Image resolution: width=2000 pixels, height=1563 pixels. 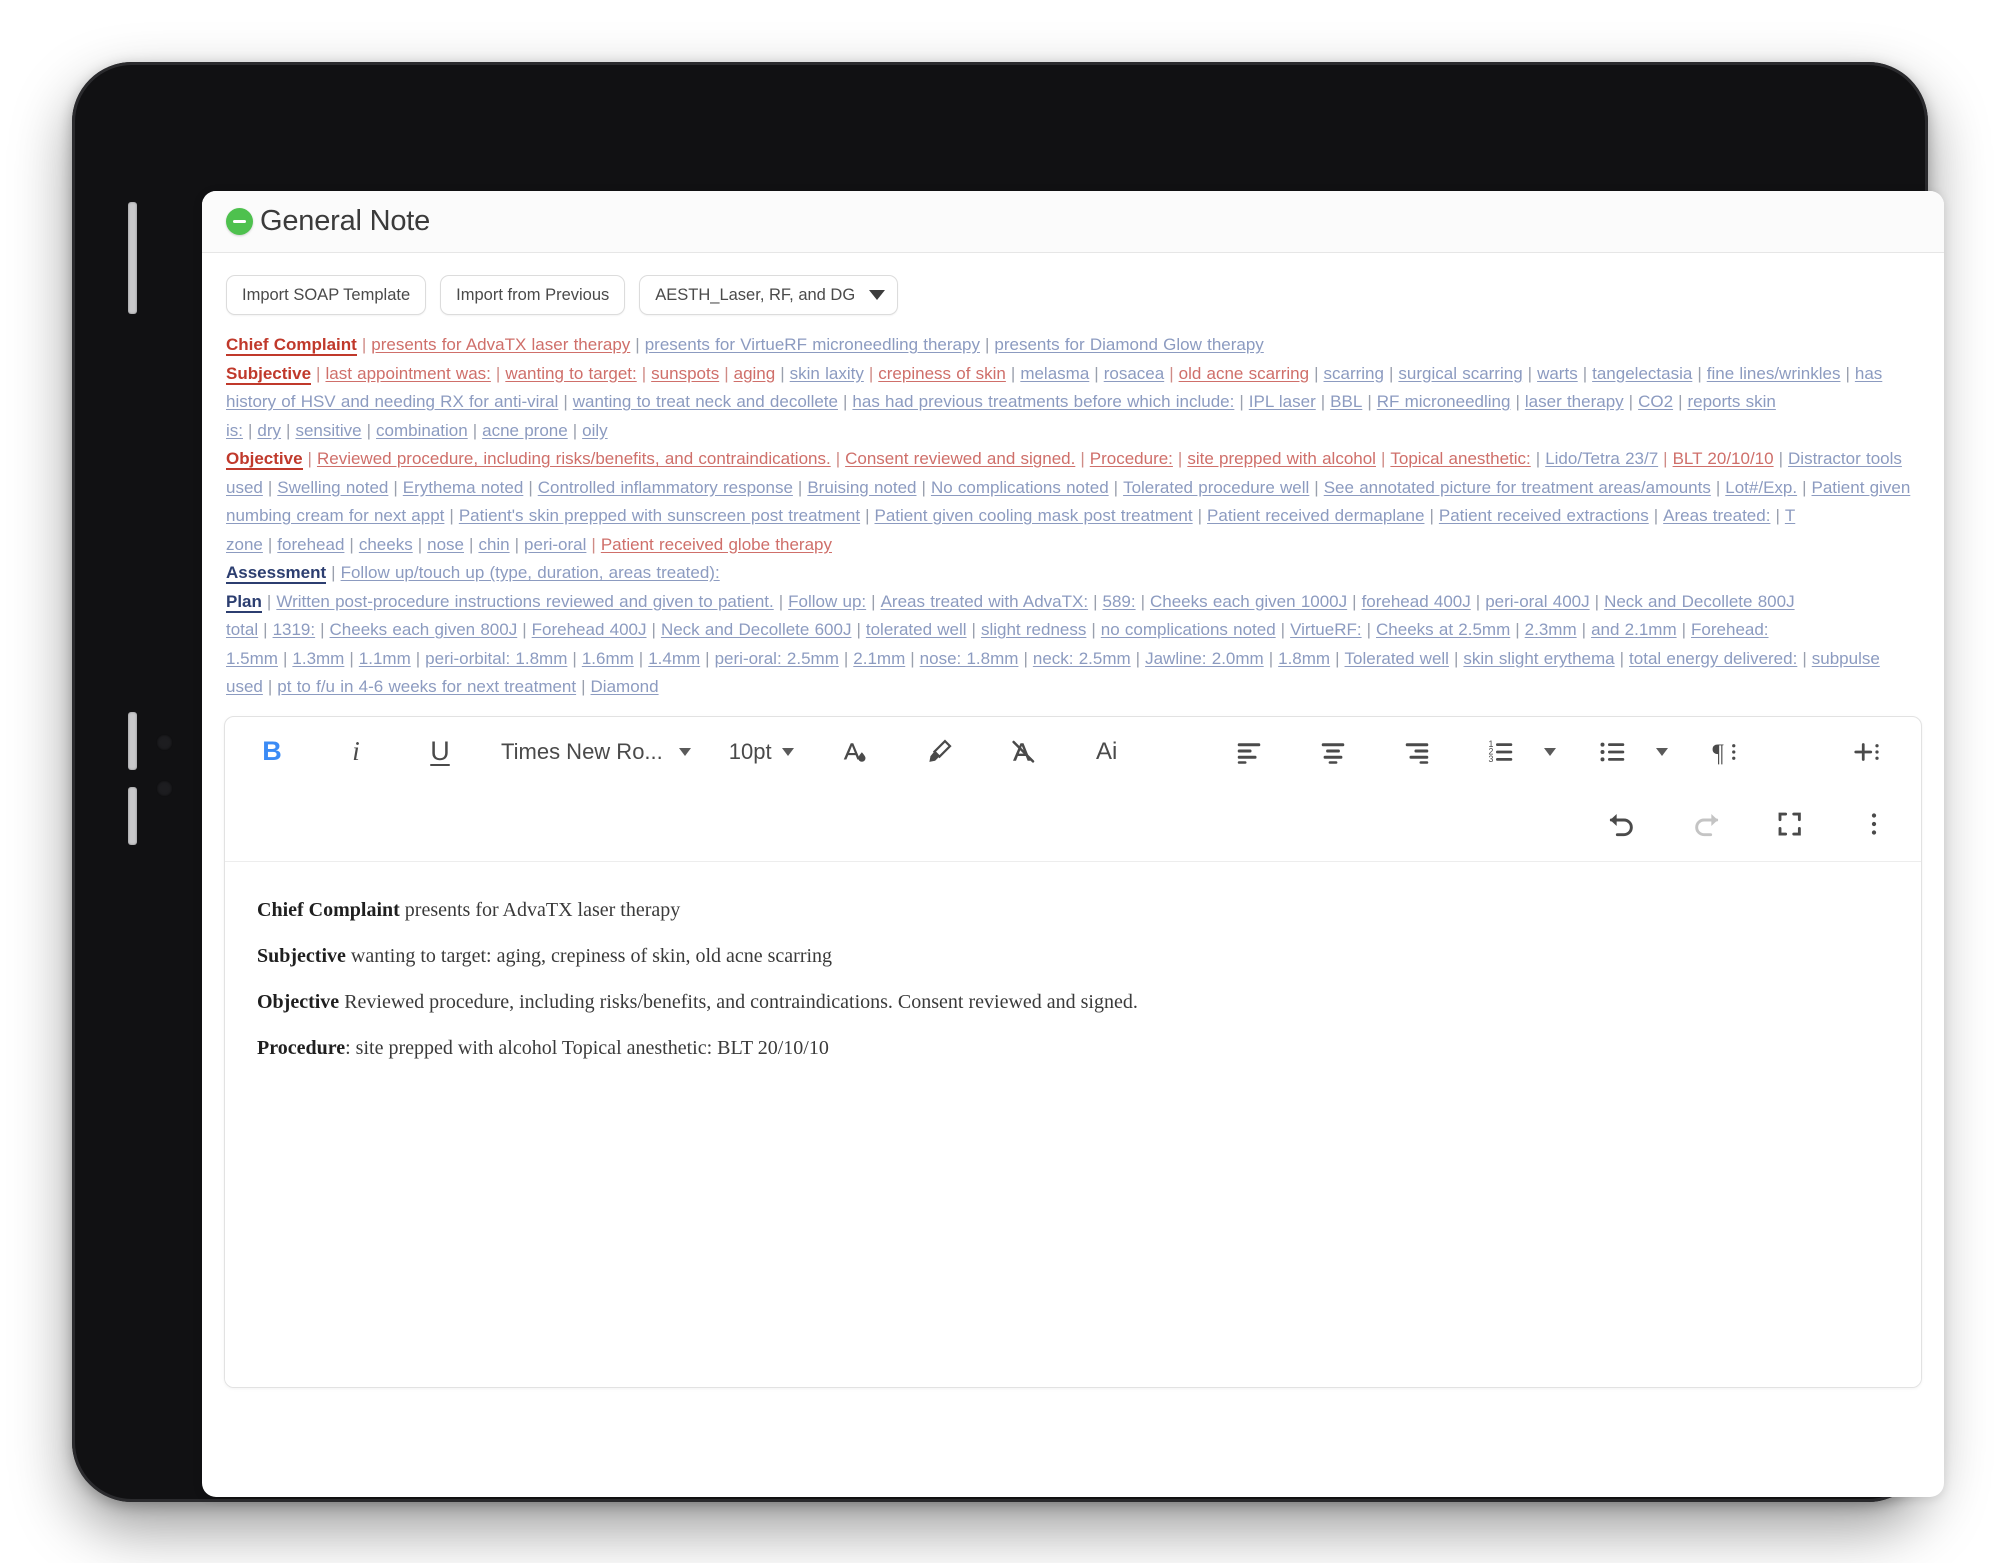 What do you see at coordinates (942, 373) in the screenshot?
I see `template-phrase-link: crepiness of skin` at bounding box center [942, 373].